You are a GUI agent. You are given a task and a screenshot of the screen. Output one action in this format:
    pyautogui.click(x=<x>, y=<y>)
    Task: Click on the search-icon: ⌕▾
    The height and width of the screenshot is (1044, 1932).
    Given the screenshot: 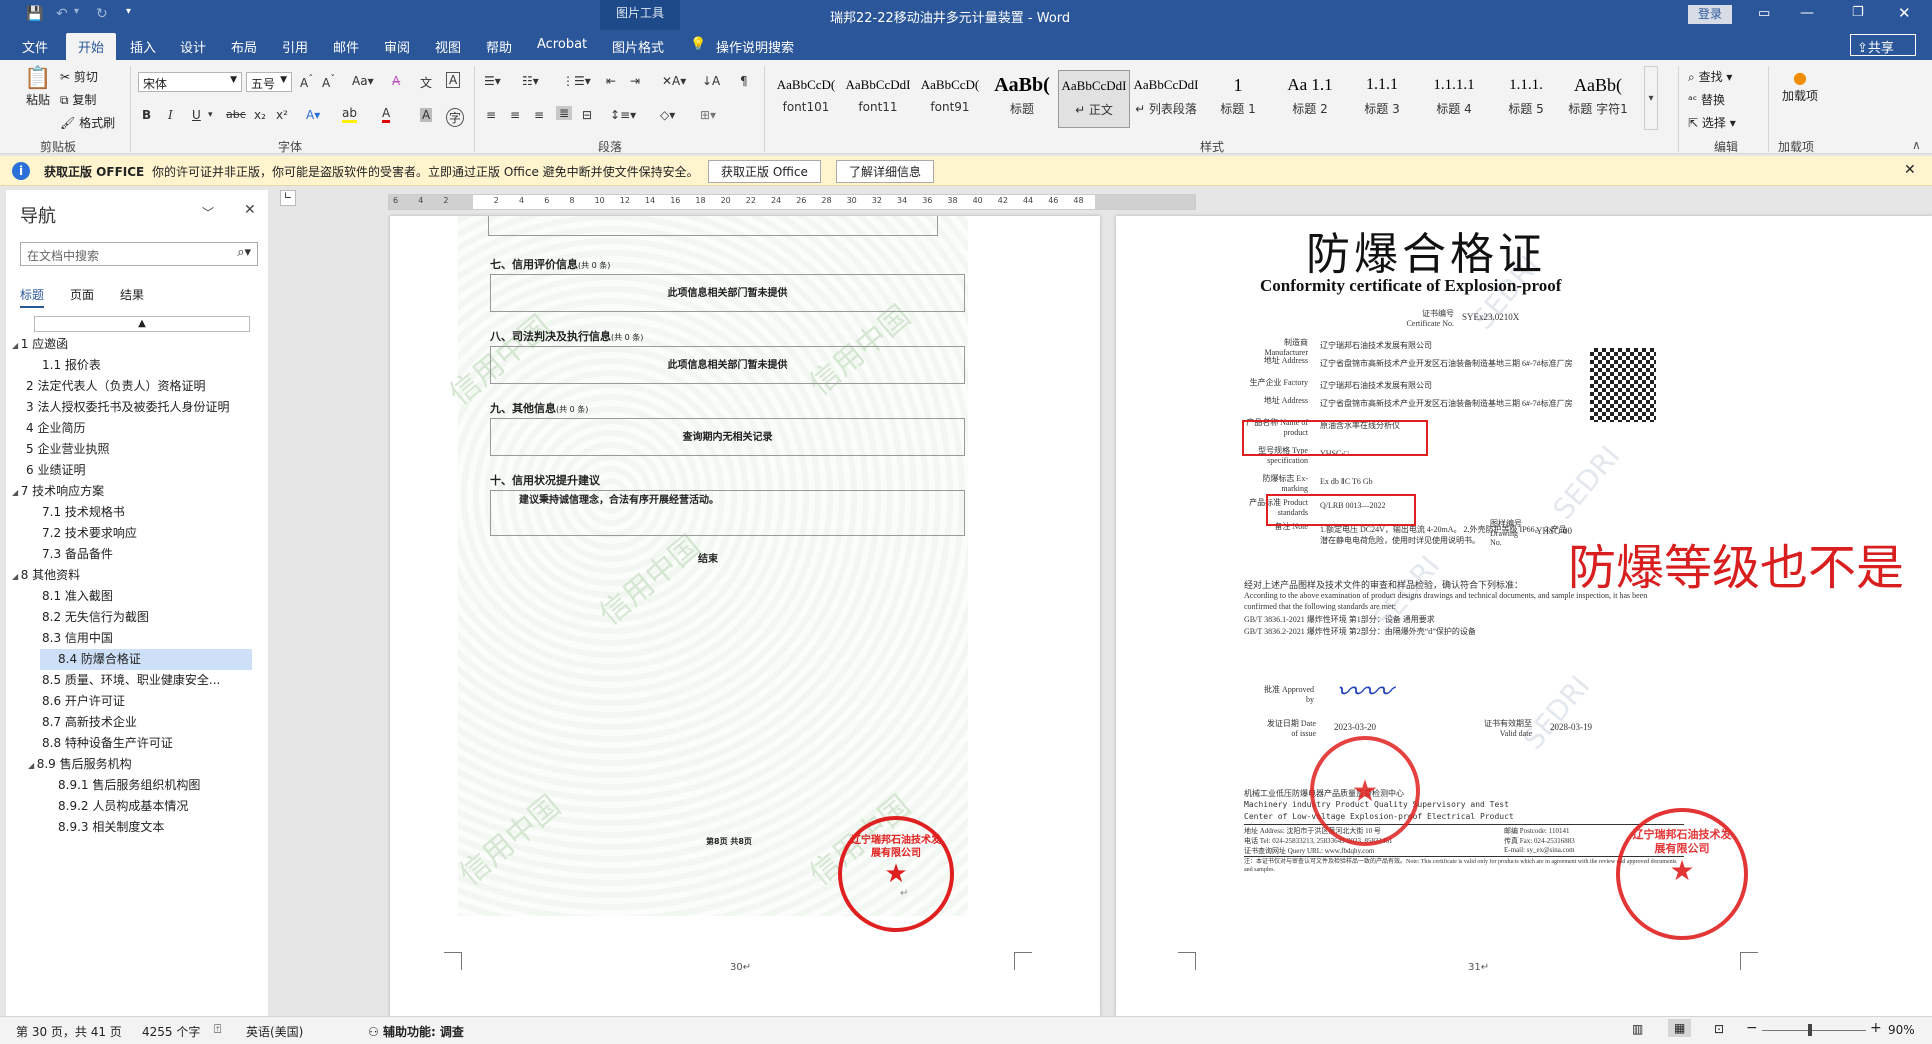 What is the action you would take?
    pyautogui.click(x=244, y=252)
    